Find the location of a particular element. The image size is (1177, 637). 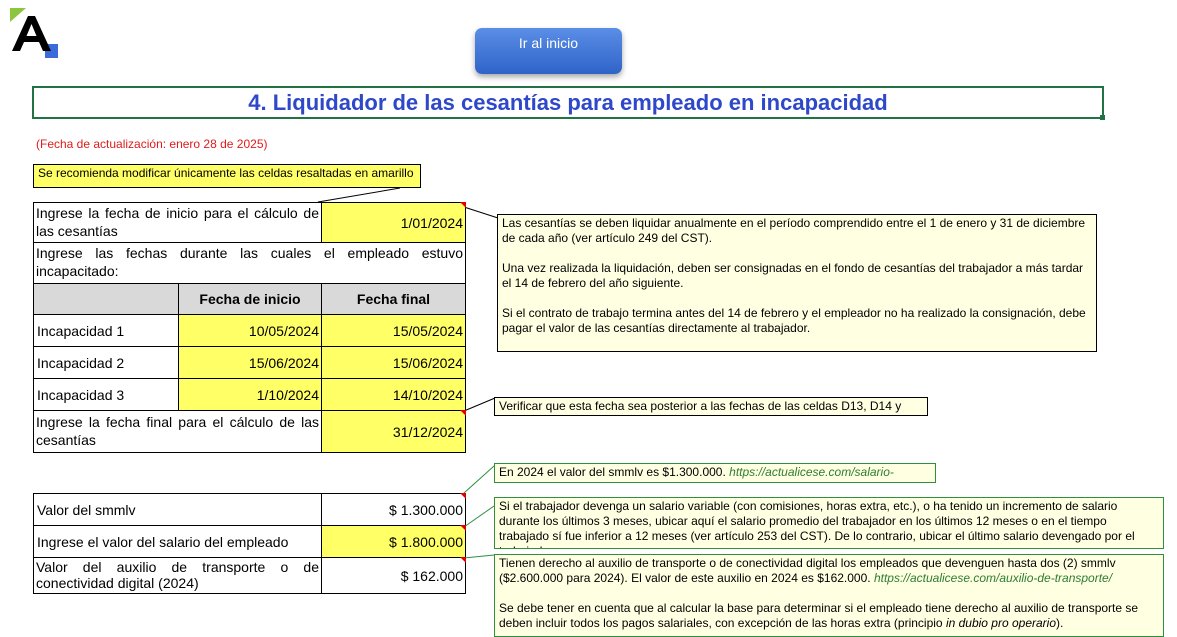

incapacity-2-end: 15/06/2024 is located at coordinates (393, 362).